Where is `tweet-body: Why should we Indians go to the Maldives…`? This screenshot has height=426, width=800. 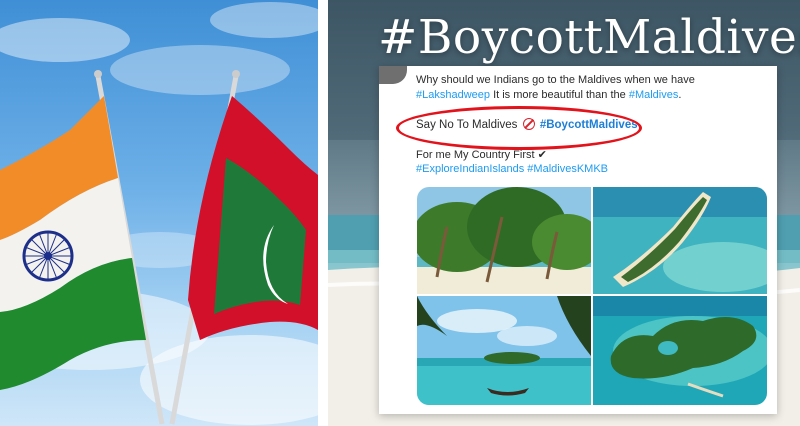
tweet-body: Why should we Indians go to the Maldives… is located at coordinates (593, 88).